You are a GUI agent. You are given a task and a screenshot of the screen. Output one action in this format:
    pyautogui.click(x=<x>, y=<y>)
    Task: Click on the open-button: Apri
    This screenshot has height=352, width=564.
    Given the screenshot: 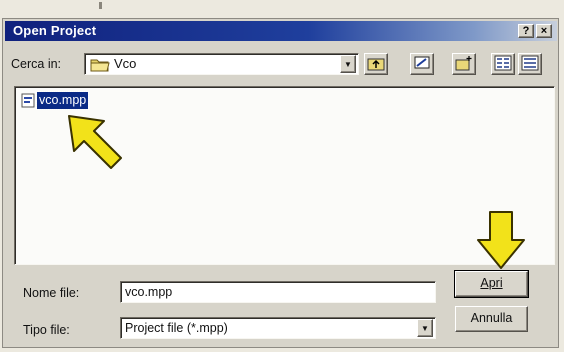 What is the action you would take?
    pyautogui.click(x=491, y=284)
    